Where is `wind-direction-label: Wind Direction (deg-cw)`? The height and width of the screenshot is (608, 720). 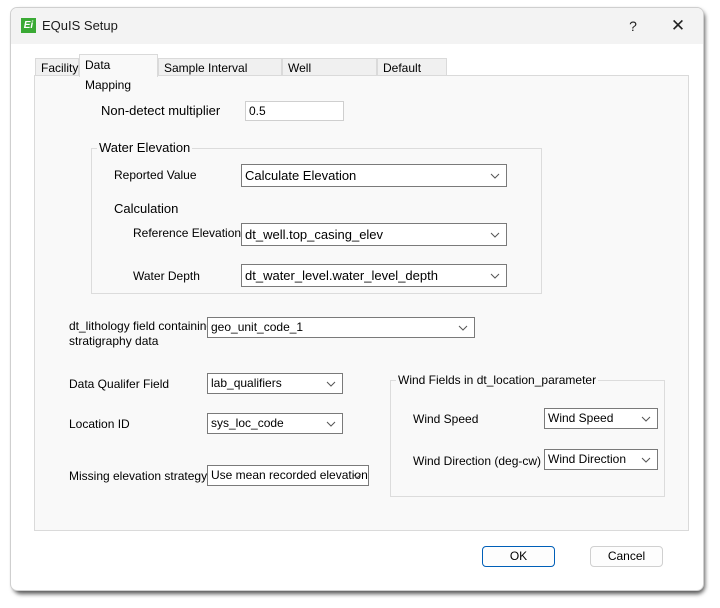 wind-direction-label: Wind Direction (deg-cw) is located at coordinates (477, 461).